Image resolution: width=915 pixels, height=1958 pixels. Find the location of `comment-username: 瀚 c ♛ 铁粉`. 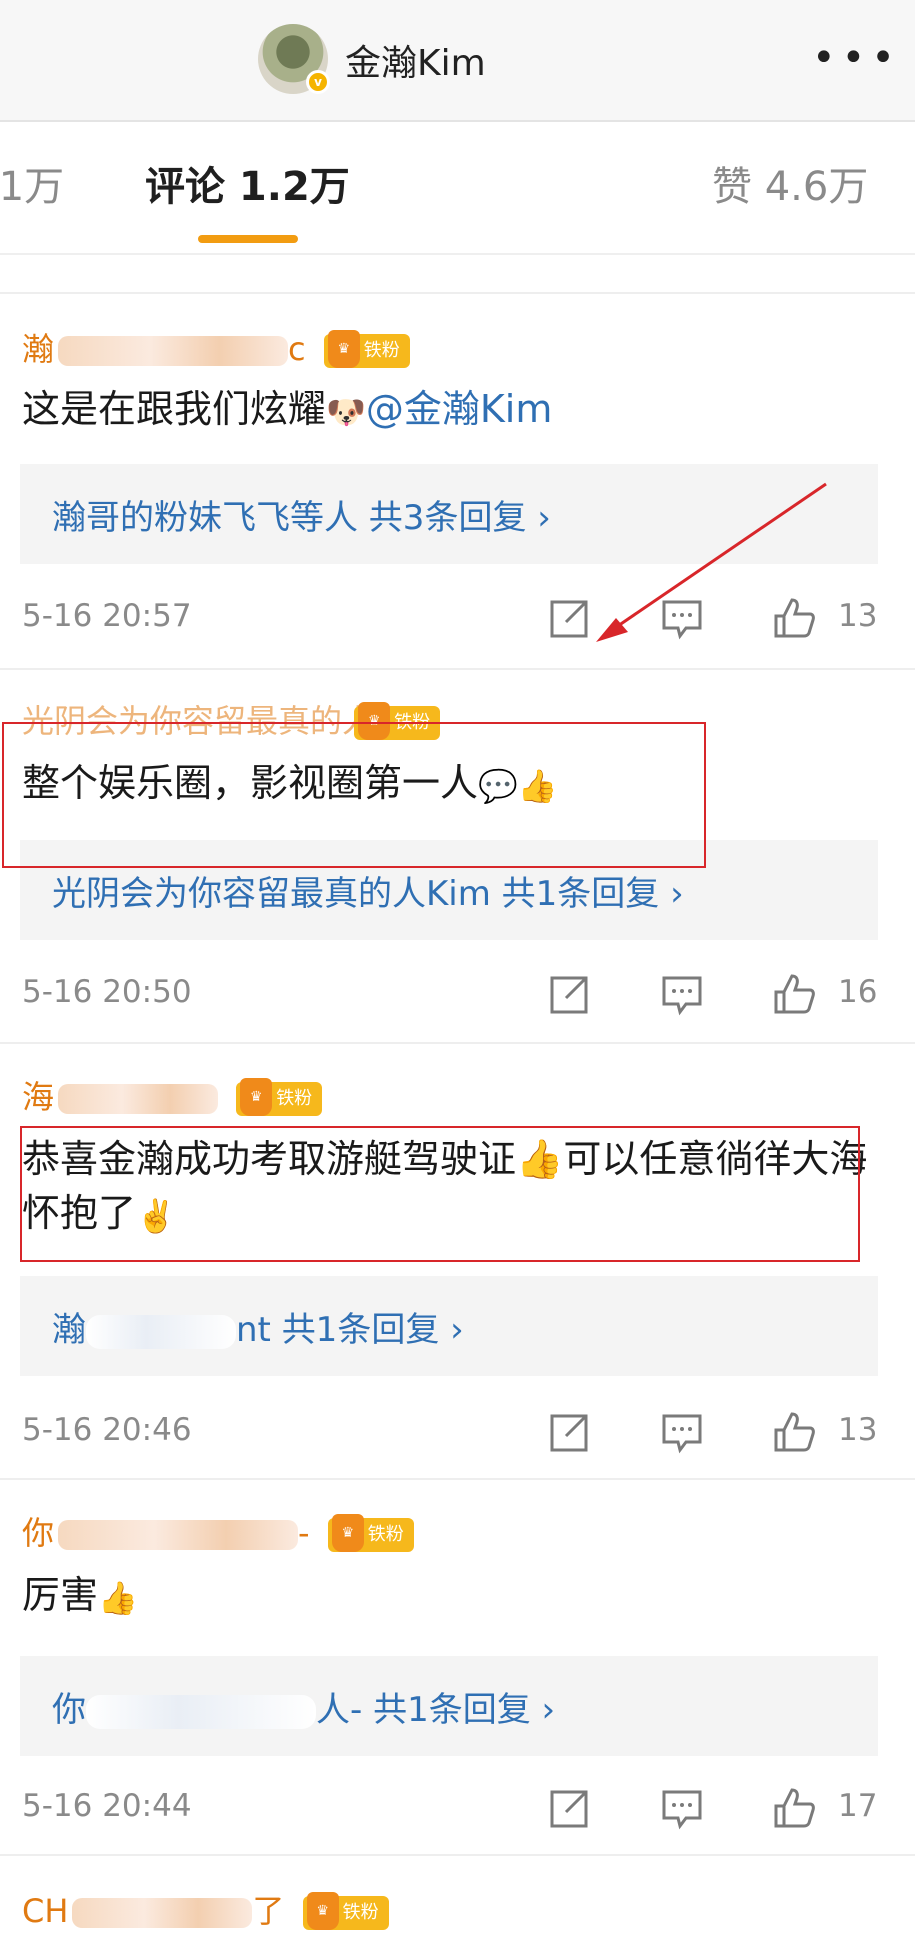

comment-username: 瀚 c ♛ 铁粉 is located at coordinates (216, 347).